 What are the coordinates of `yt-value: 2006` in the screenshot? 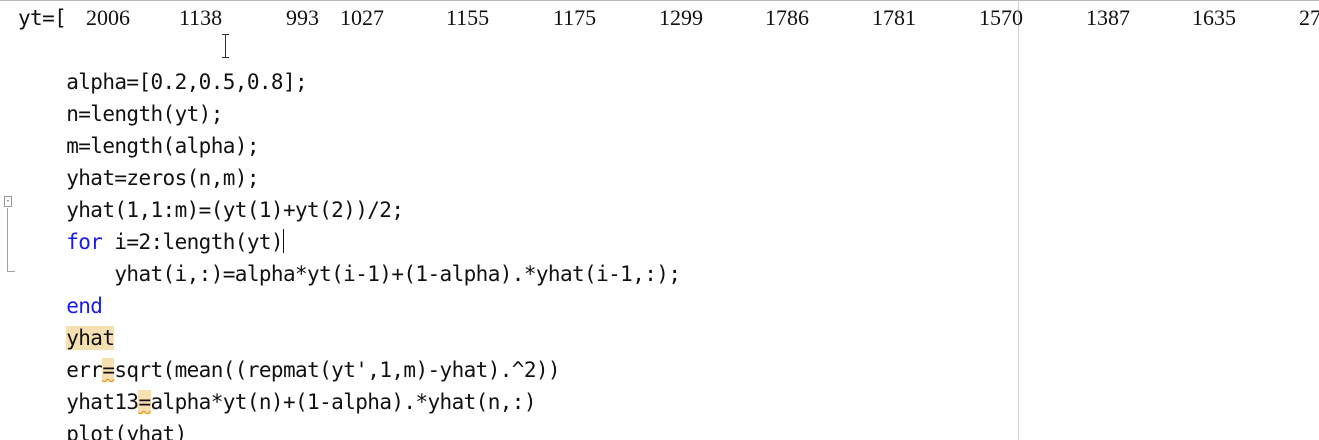 It's located at (108, 17).